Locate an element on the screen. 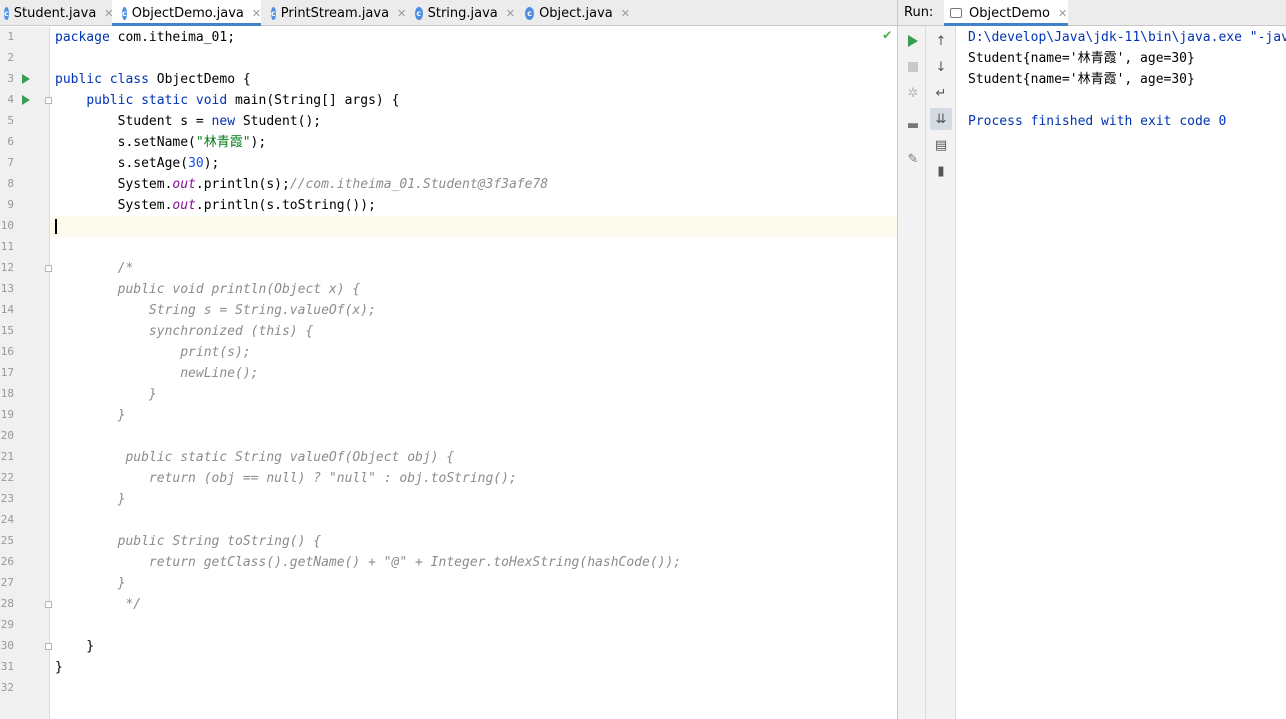 This screenshot has height=719, width=1286. code-token: .println(s.toString()); is located at coordinates (285, 205).